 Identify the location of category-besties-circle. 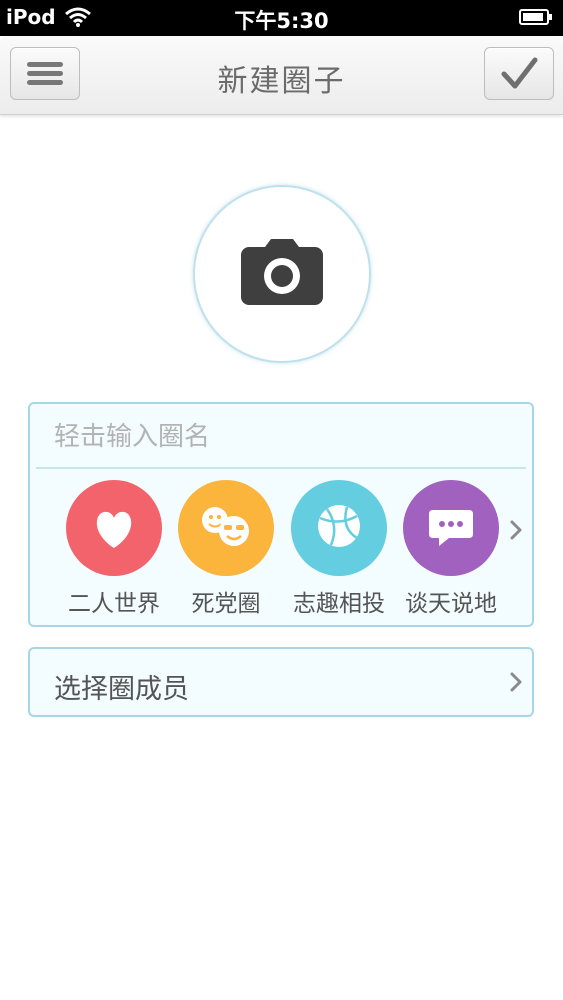
(226, 528).